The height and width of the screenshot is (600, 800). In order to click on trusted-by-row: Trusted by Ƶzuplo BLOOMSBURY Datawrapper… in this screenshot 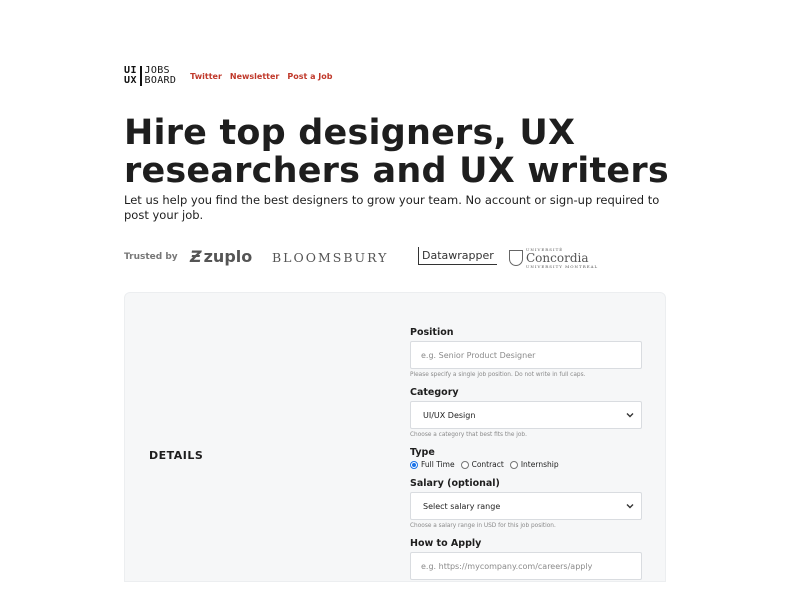, I will do `click(384, 257)`.